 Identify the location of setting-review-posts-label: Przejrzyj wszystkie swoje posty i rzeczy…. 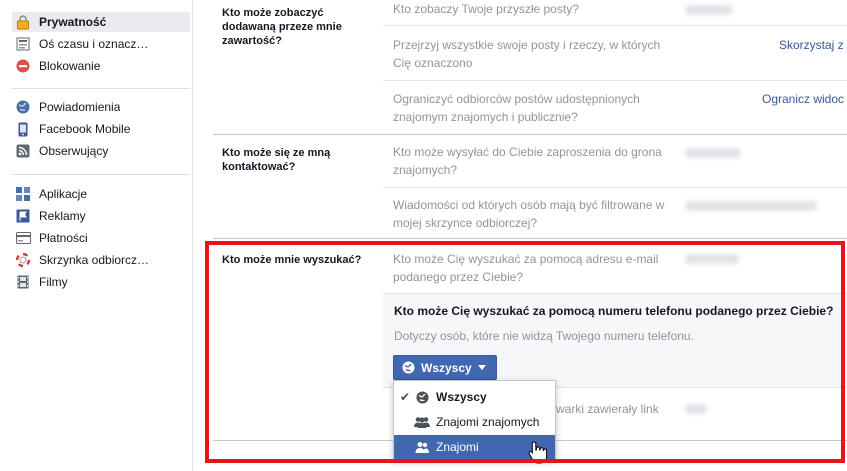
(527, 54).